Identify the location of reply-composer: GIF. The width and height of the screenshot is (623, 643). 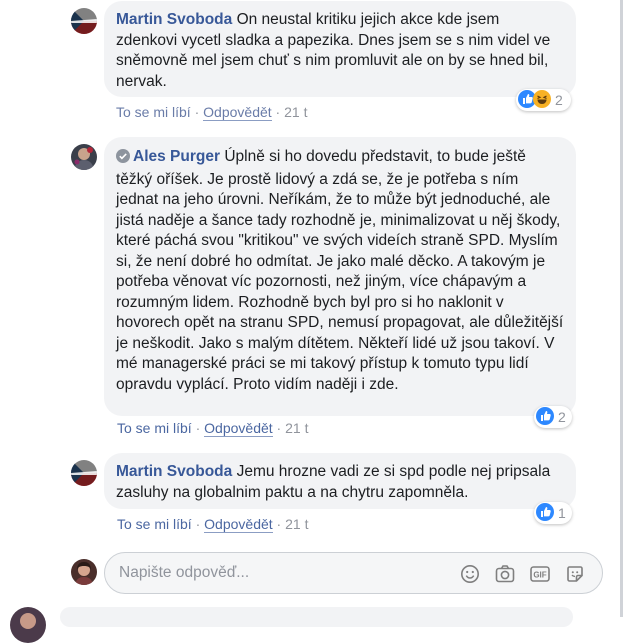
(353, 573).